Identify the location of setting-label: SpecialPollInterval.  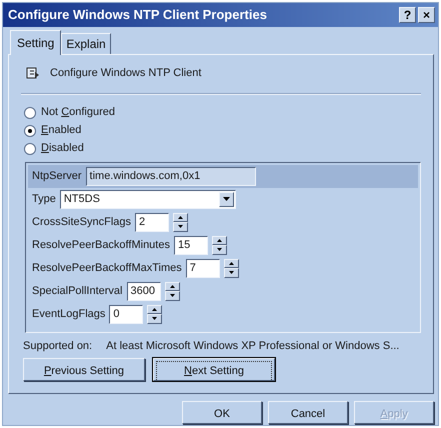
(77, 291).